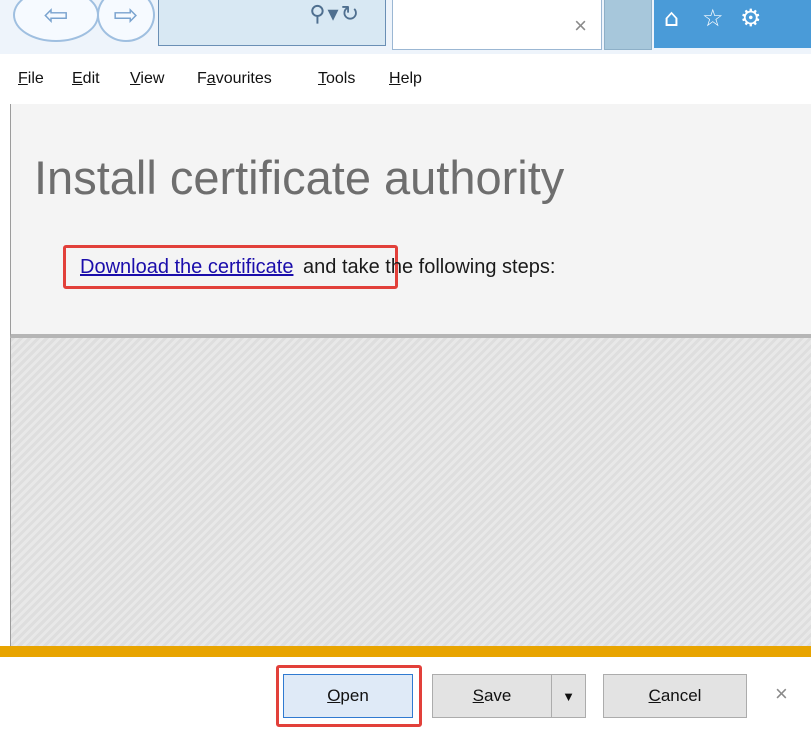  I want to click on address-bar-icons: ⚲▾↻, so click(335, 14).